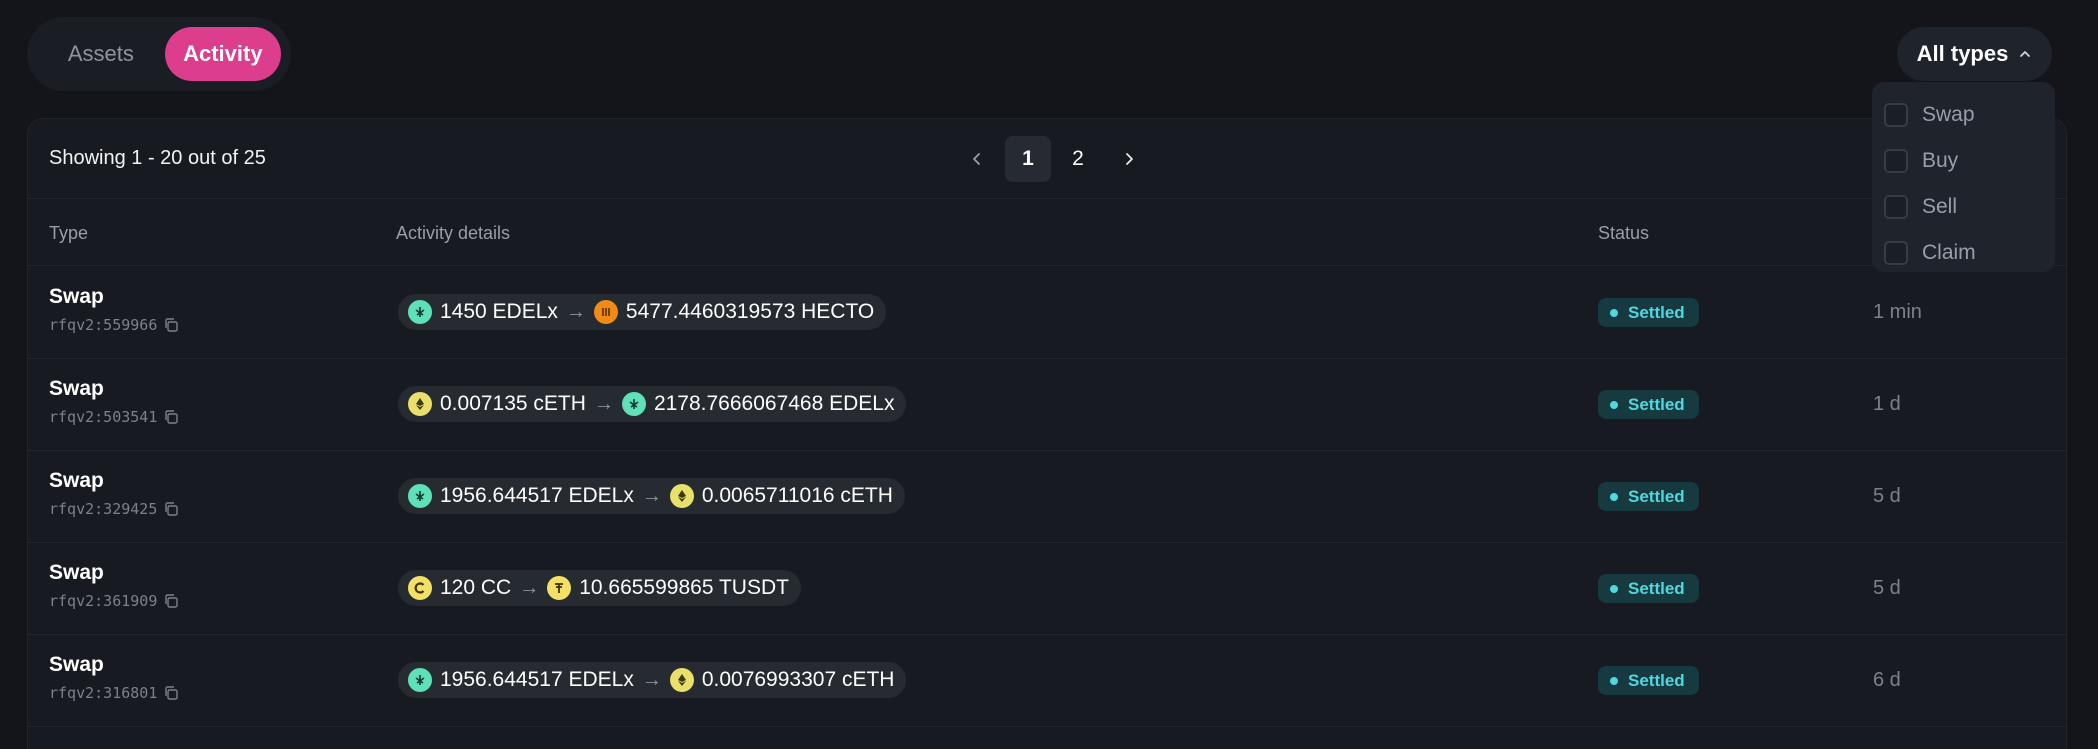  What do you see at coordinates (1078, 159) in the screenshot?
I see `page-2-button: 2` at bounding box center [1078, 159].